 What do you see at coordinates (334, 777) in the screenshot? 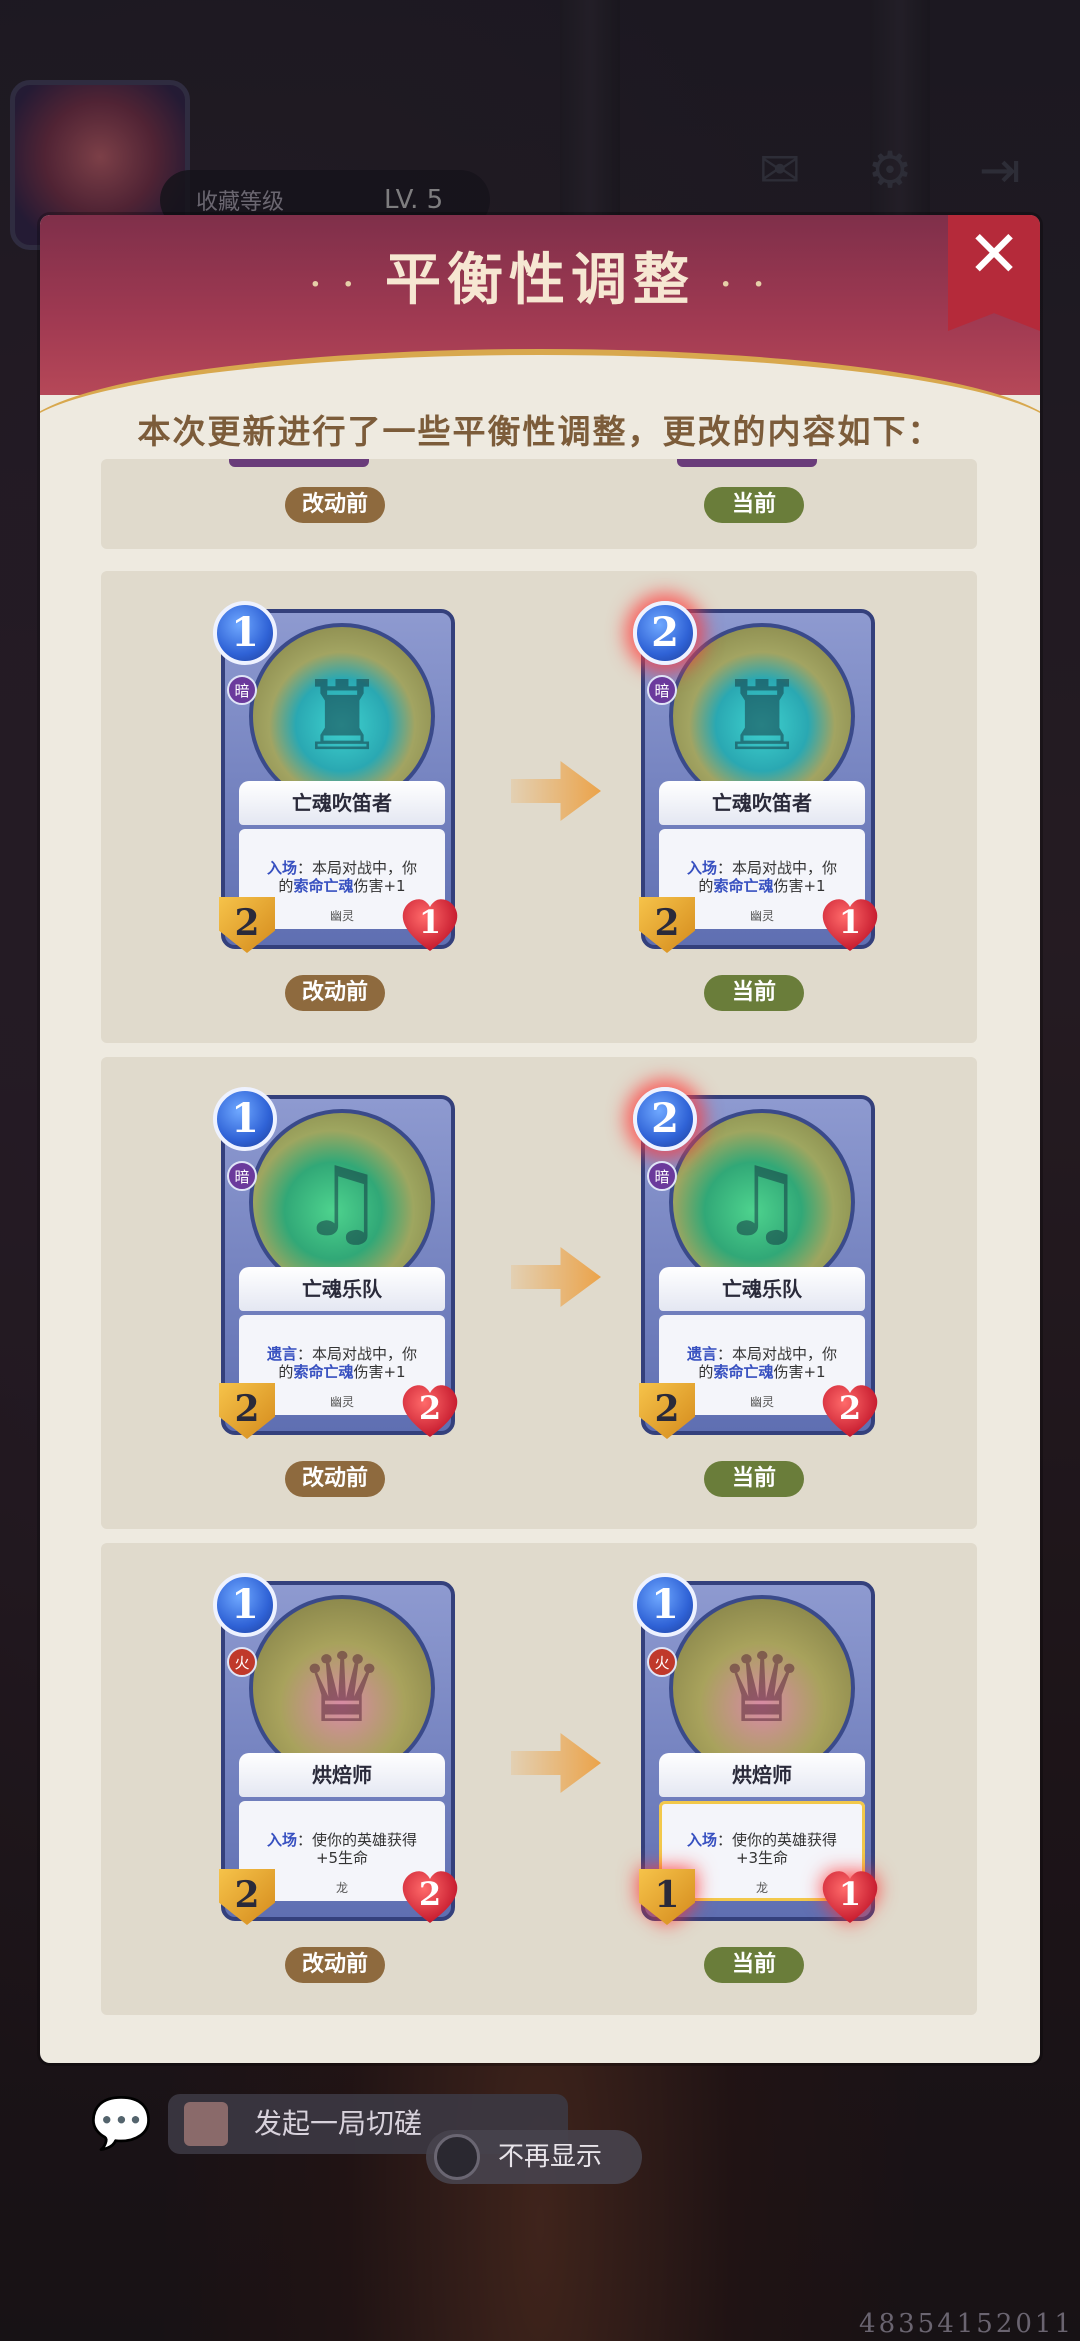
I see `card-before: ♜ 1 暗 亡魂吹笛者 入场：本局对战中，你 的索命亡魂伤害+1 幽灵 2 1` at bounding box center [334, 777].